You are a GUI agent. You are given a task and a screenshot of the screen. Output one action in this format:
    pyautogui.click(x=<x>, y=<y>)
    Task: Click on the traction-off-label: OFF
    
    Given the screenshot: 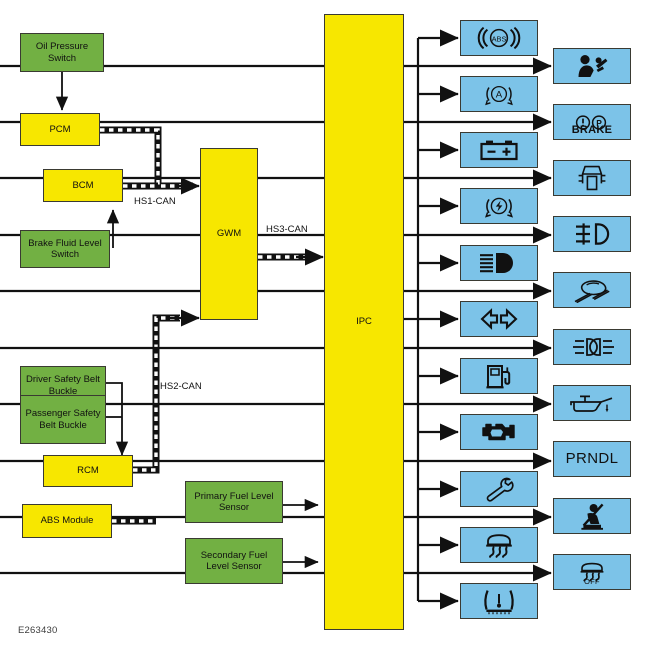 What is the action you would take?
    pyautogui.click(x=592, y=581)
    